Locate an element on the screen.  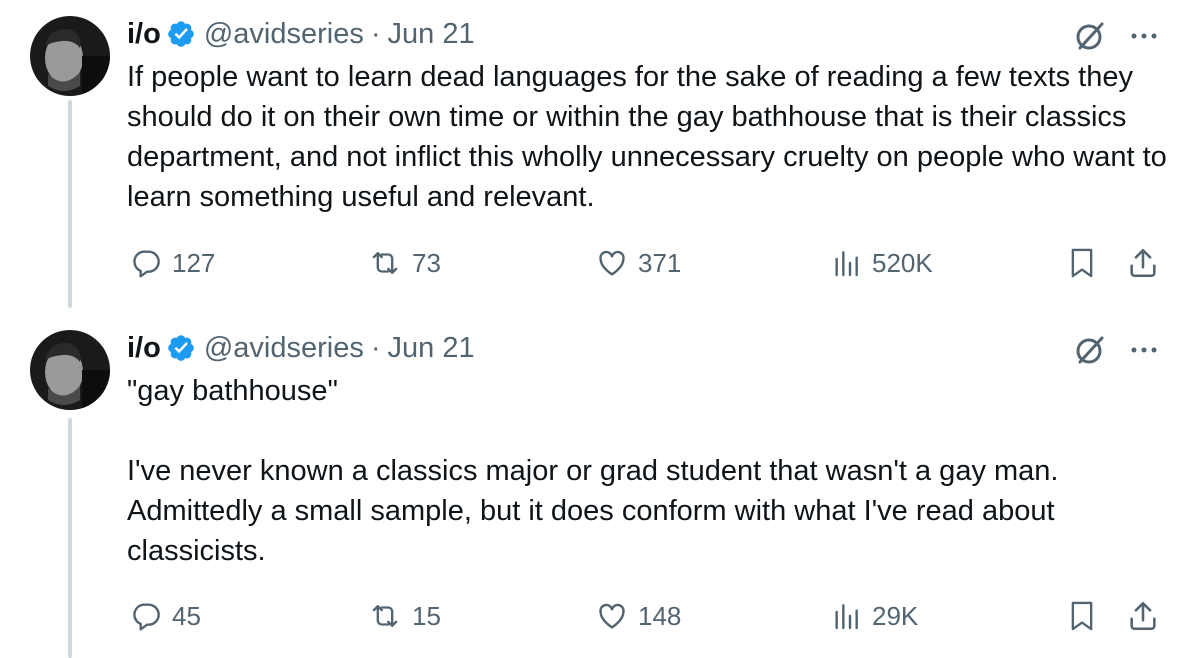
repost-button: 73 is located at coordinates (404, 263).